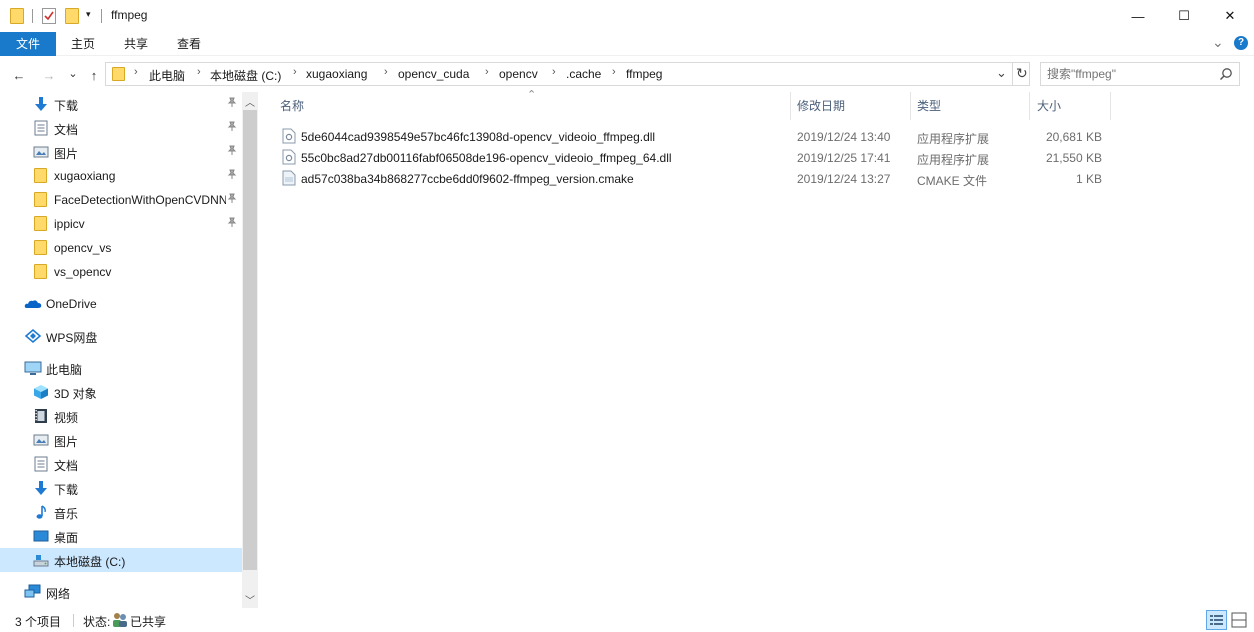 This screenshot has height=632, width=1254. Describe the element at coordinates (167, 75) in the screenshot. I see `breadcrumb-this-pc: 此电脑` at that location.